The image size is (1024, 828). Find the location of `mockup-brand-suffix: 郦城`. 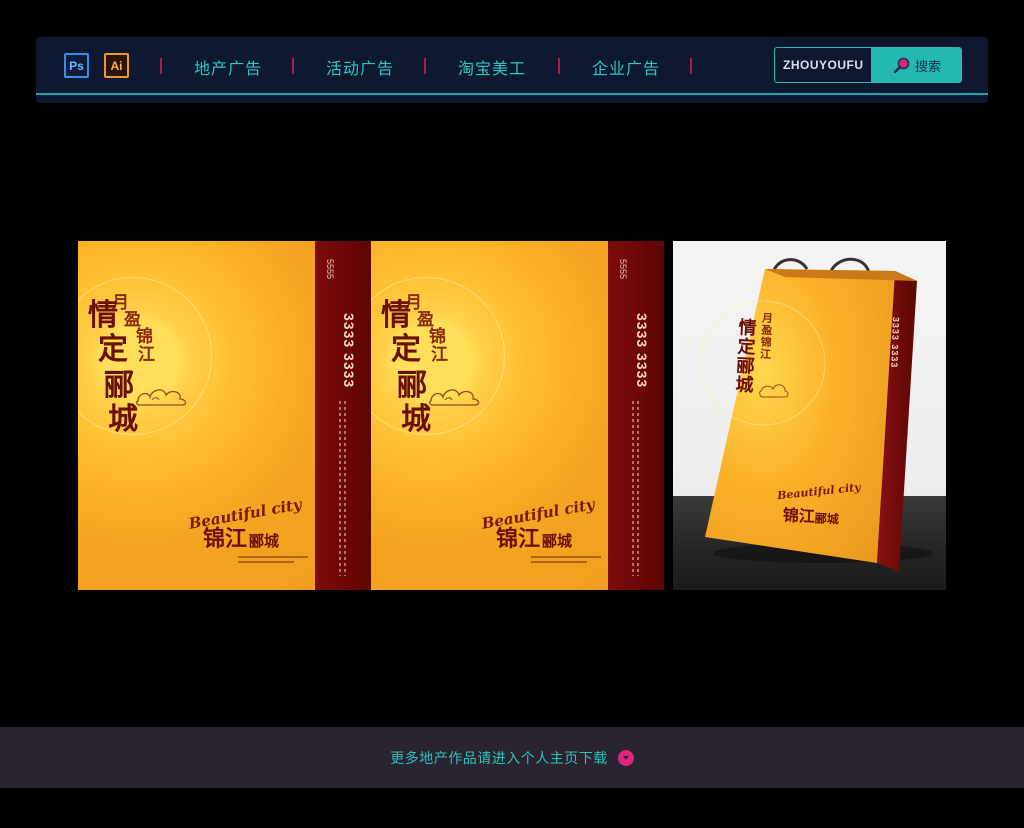

mockup-brand-suffix: 郦城 is located at coordinates (827, 519).